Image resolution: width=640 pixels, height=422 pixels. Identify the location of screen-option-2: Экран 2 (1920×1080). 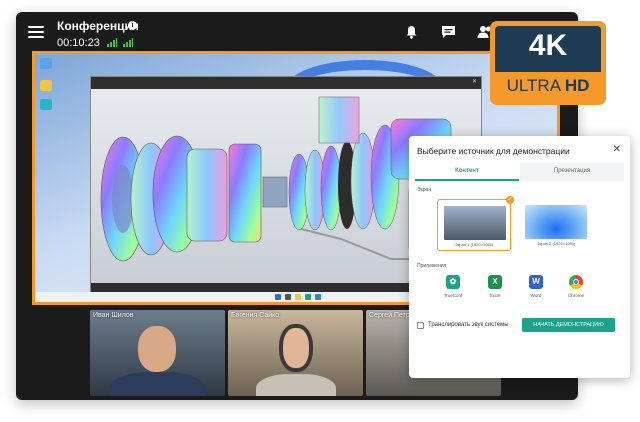
(556, 225).